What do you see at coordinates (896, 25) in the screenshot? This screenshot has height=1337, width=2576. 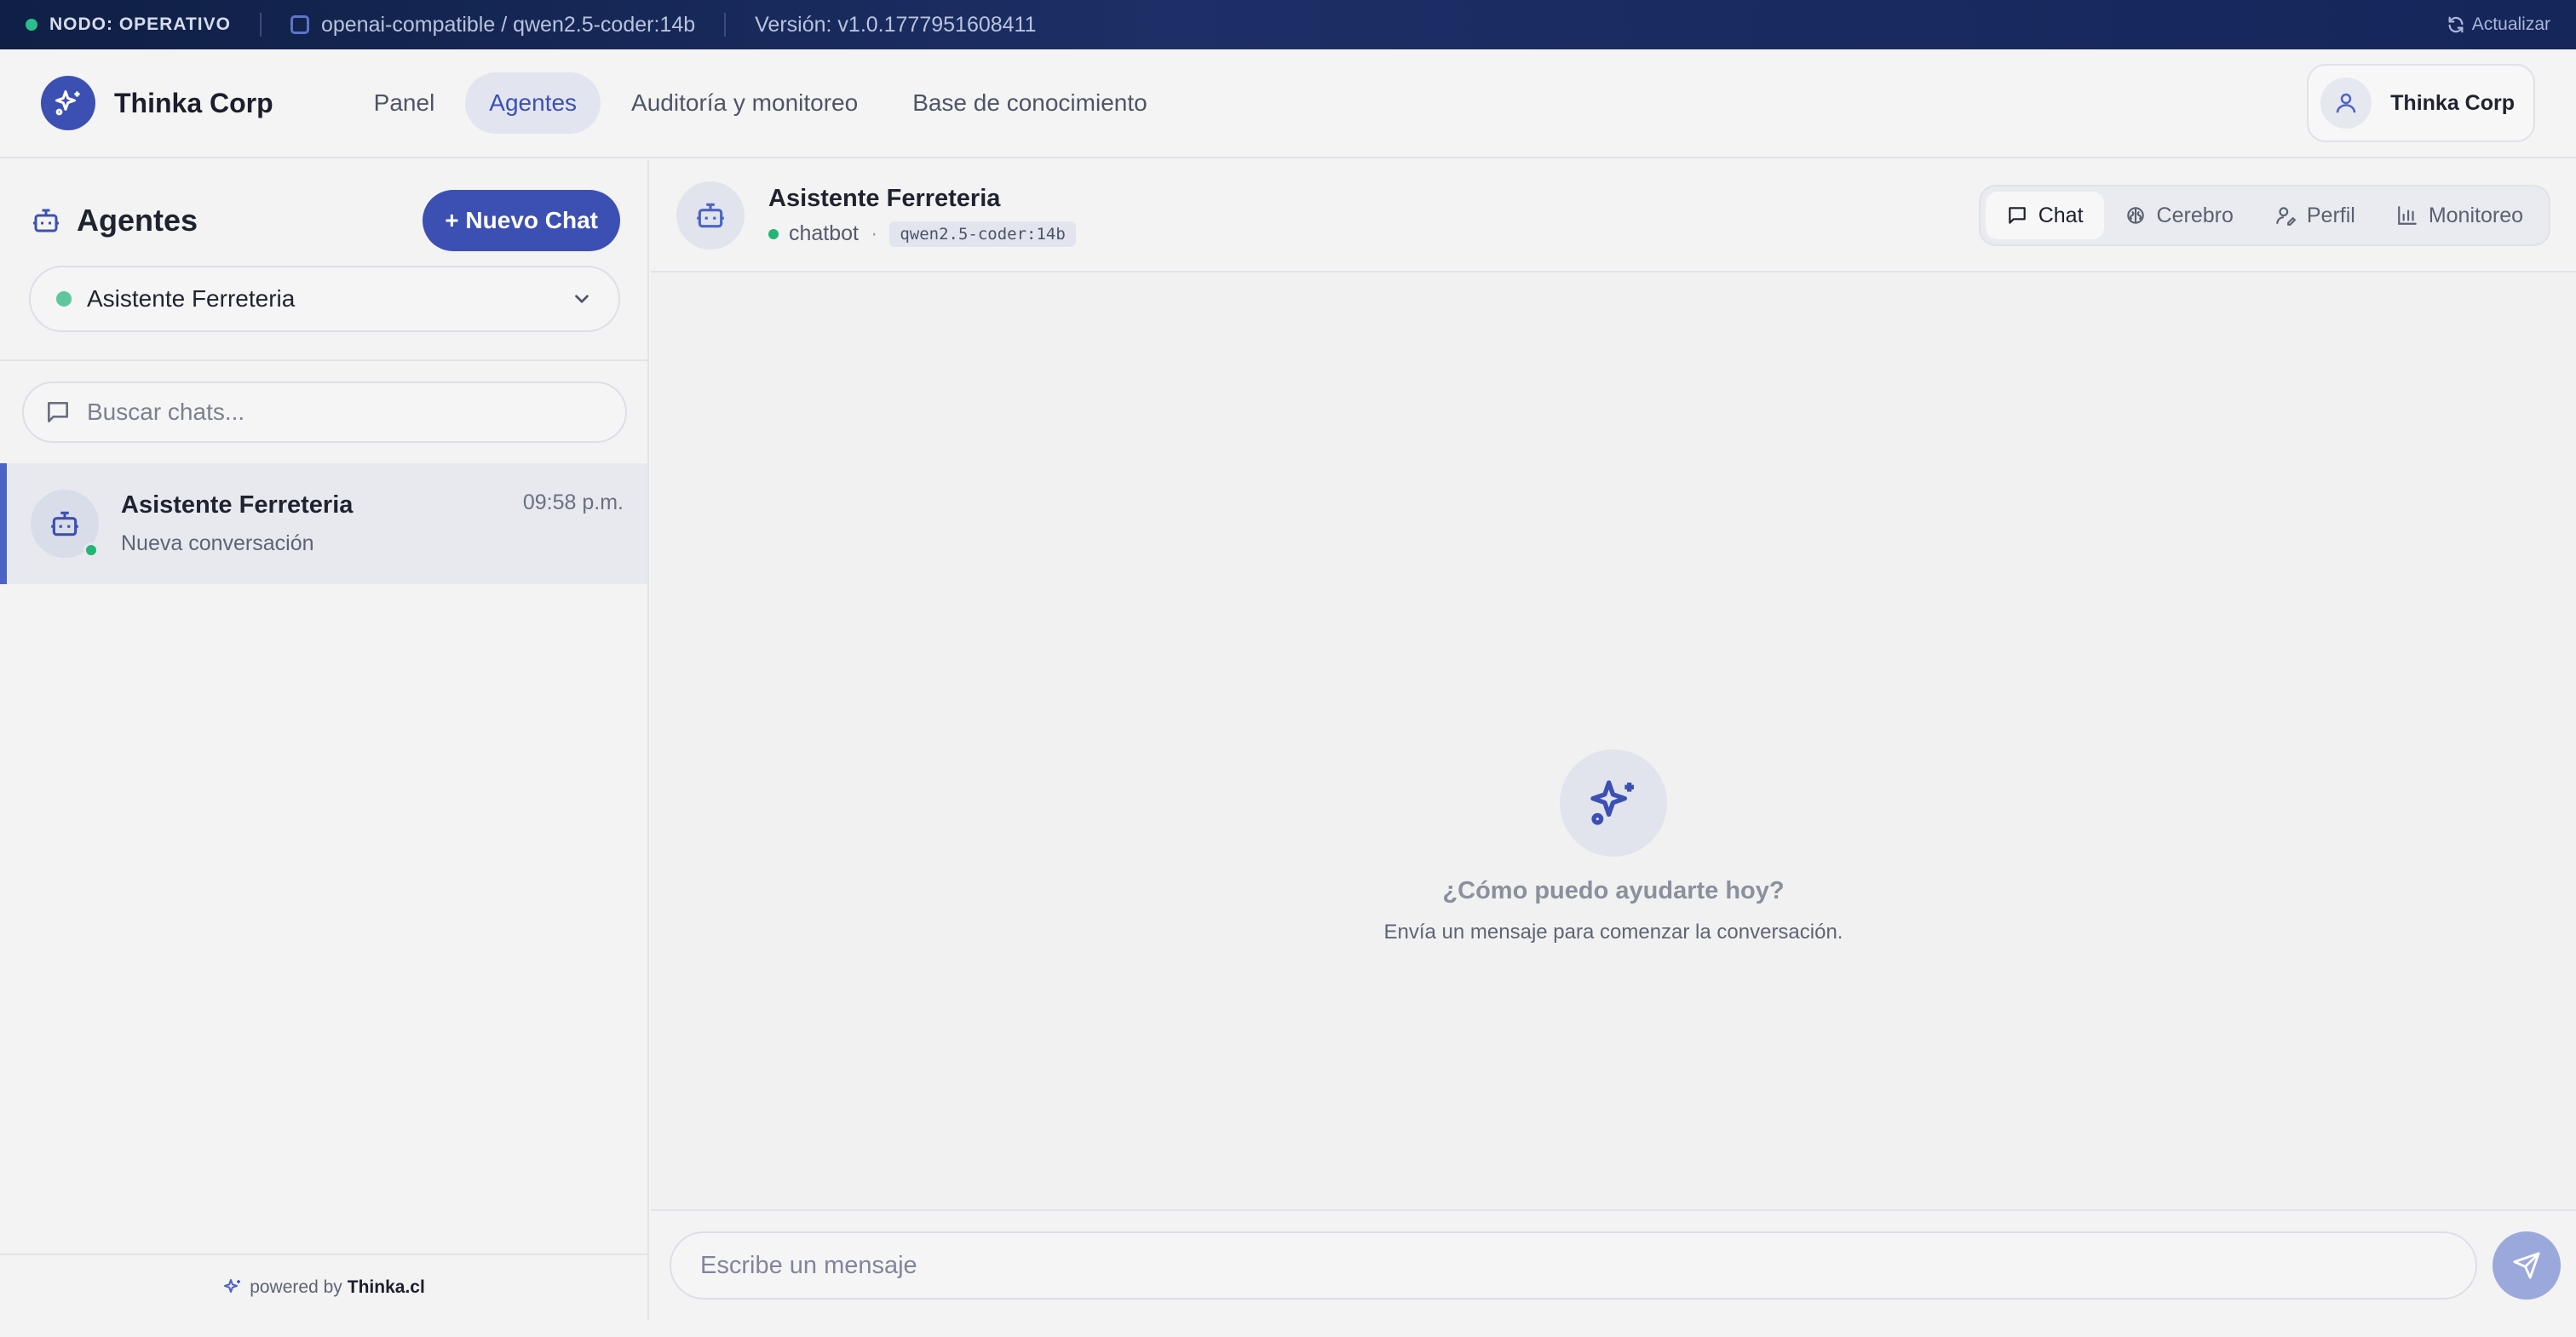 I see `version-label: Versión: v1.0.1777951608411` at bounding box center [896, 25].